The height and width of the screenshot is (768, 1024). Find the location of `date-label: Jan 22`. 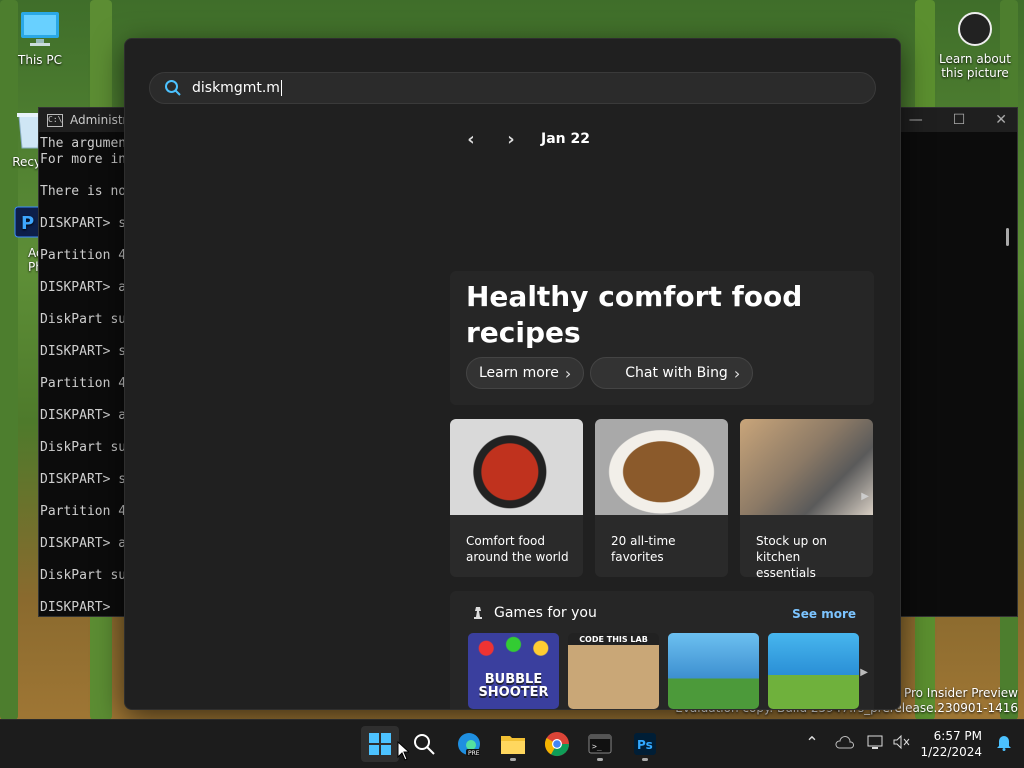

date-label: Jan 22 is located at coordinates (565, 139).